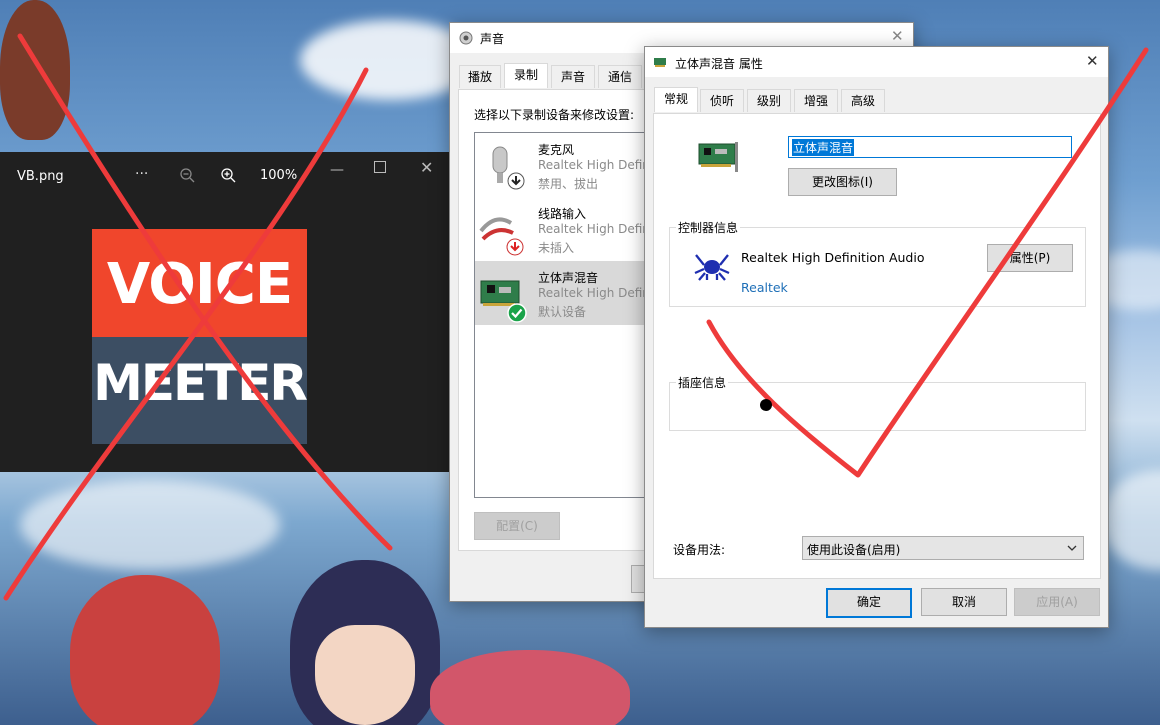 This screenshot has width=1160, height=725. Describe the element at coordinates (200, 390) in the screenshot. I see `logo-text-bottom: MEETER` at that location.